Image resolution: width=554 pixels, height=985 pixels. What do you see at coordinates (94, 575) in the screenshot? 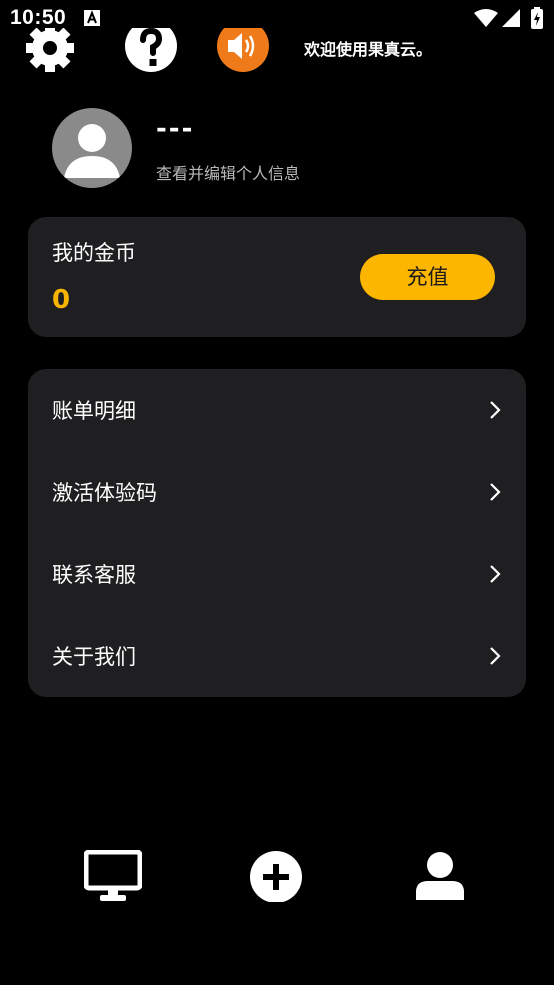
I see `menu-item-label: 联系客服` at bounding box center [94, 575].